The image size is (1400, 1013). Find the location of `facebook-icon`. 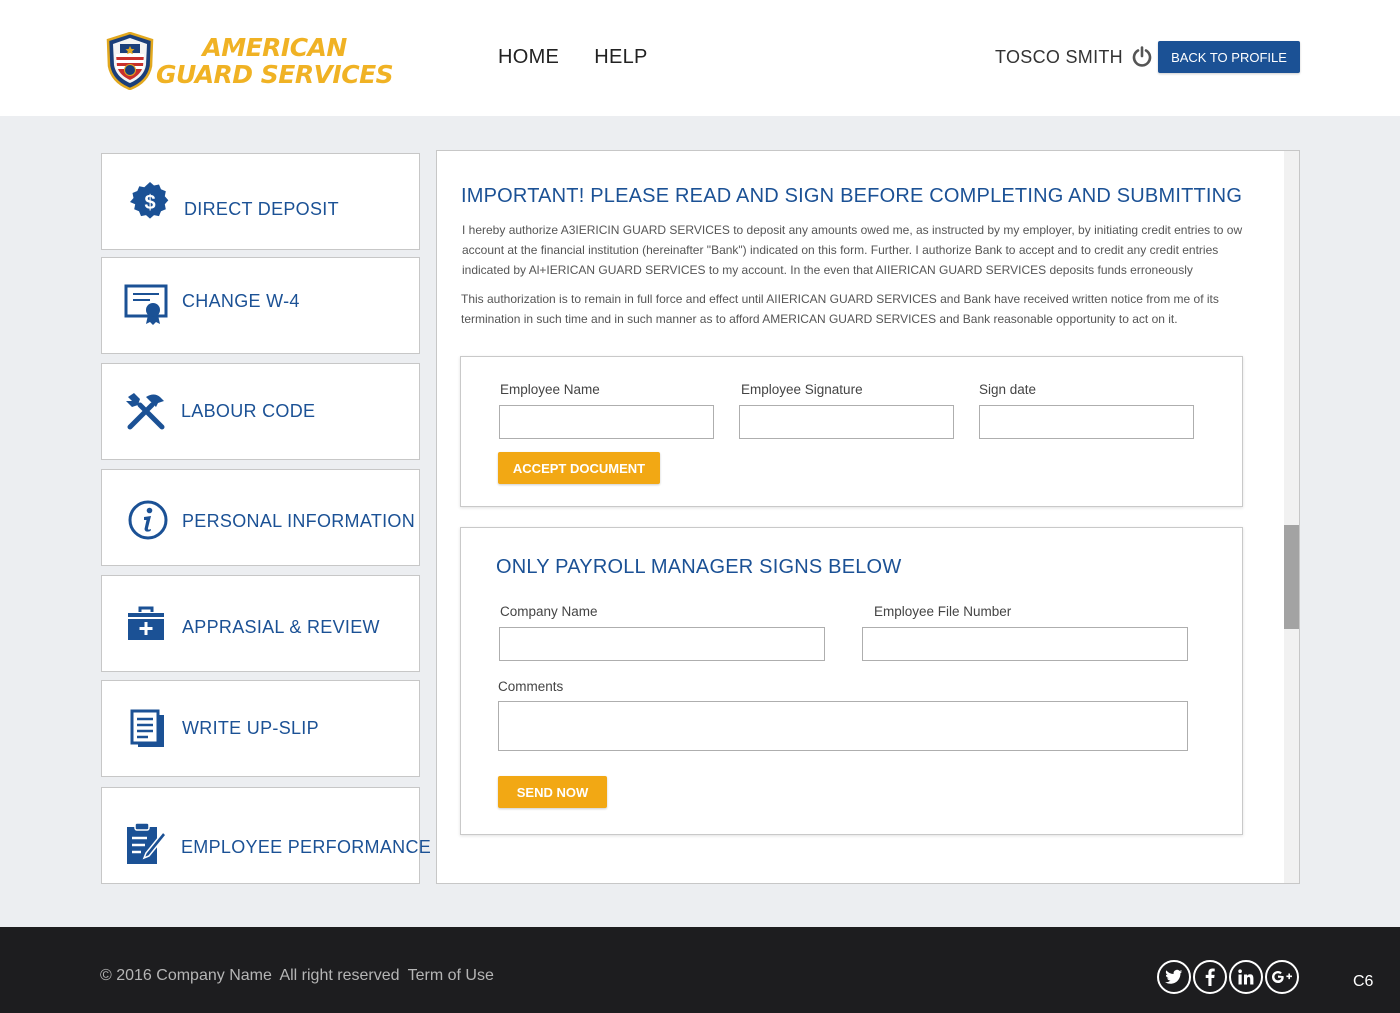

facebook-icon is located at coordinates (1210, 977).